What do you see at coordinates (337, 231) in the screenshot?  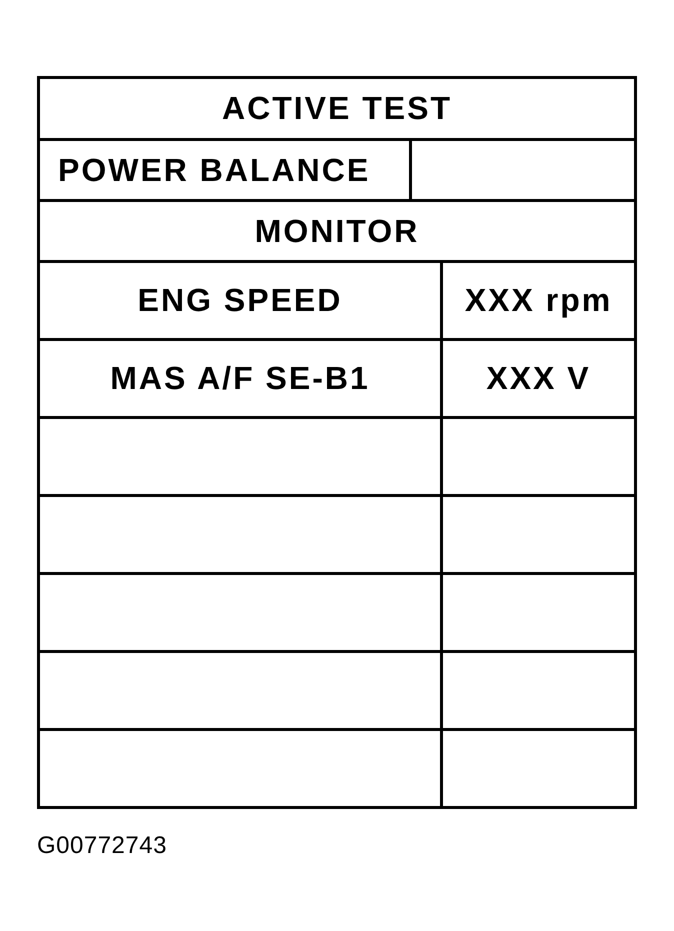 I see `section-header: MONITOR` at bounding box center [337, 231].